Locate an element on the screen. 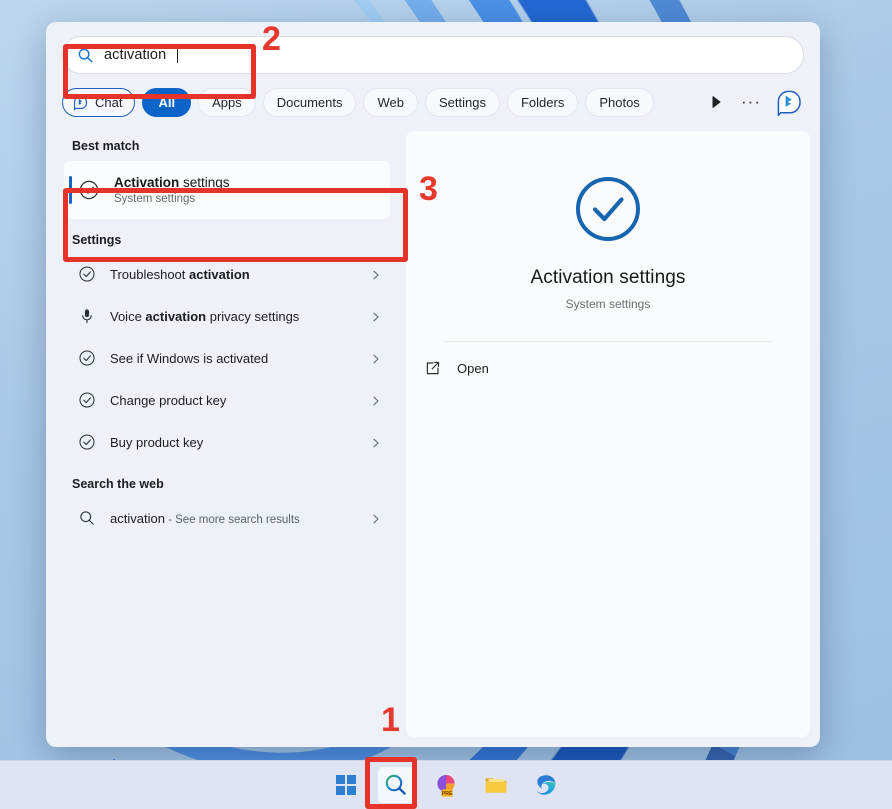 The width and height of the screenshot is (892, 809). best-match-text: Activation settings System settings is located at coordinates (172, 190).